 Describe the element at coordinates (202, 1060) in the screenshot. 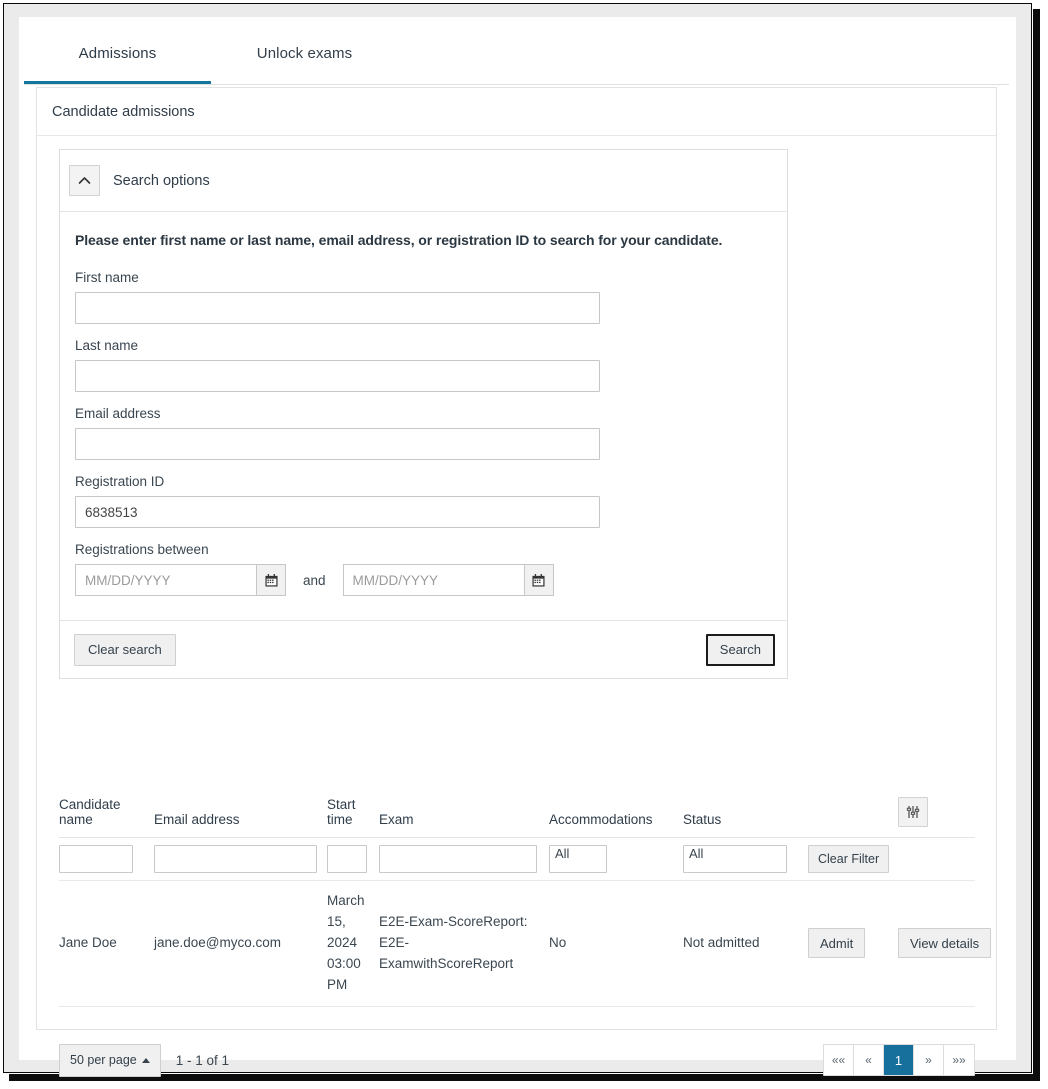

I see `result-range-label: 1 - 1 of 1` at that location.